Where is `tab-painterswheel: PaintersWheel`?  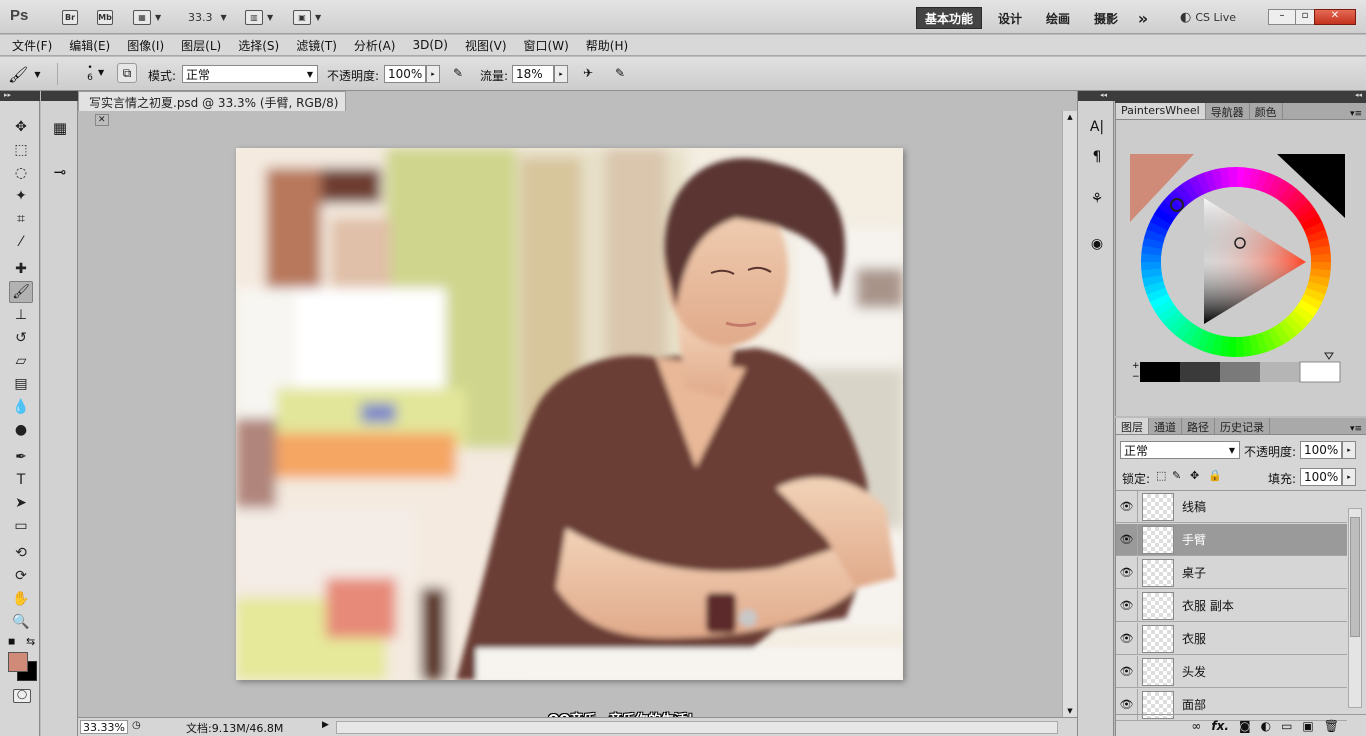 tab-painterswheel: PaintersWheel is located at coordinates (1161, 111).